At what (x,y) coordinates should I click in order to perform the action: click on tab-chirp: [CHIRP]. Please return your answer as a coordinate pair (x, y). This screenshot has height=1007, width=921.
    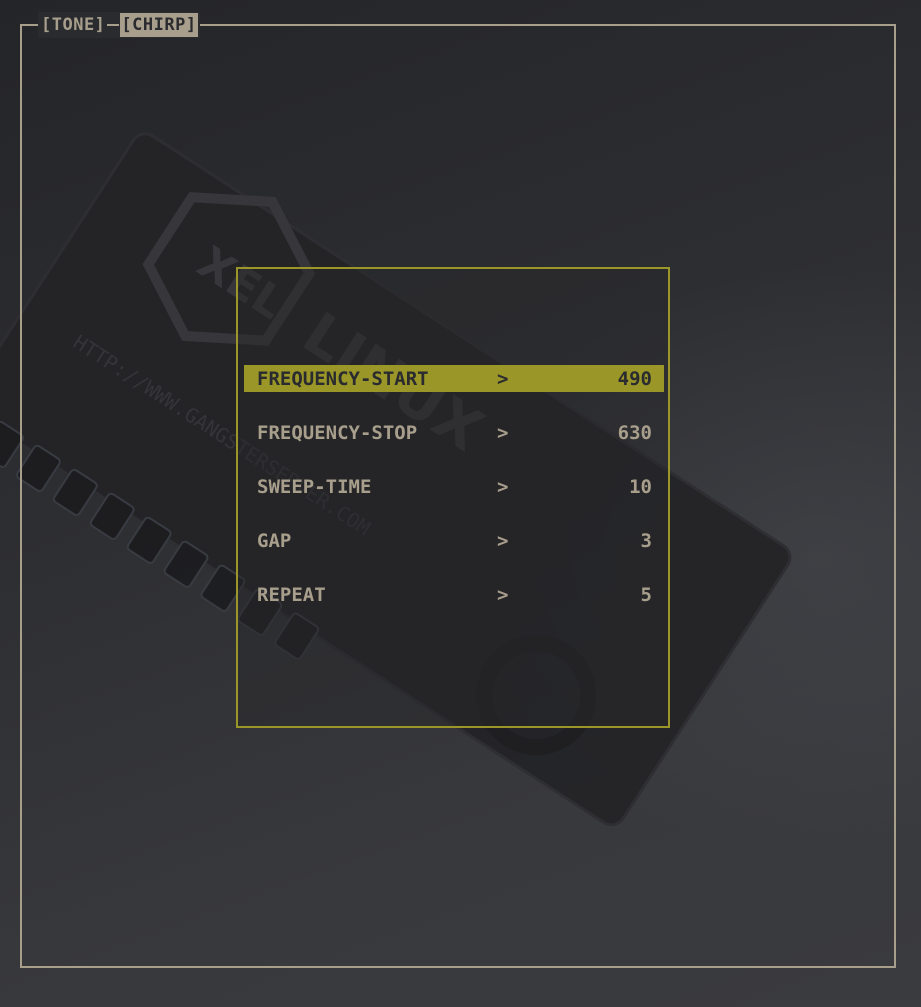
    Looking at the image, I should click on (159, 25).